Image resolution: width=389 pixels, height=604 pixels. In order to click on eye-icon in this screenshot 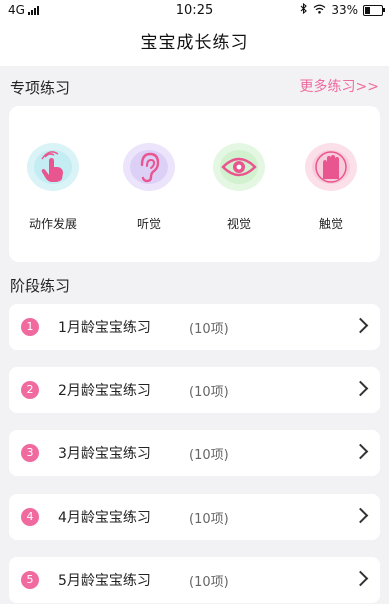, I will do `click(239, 167)`.